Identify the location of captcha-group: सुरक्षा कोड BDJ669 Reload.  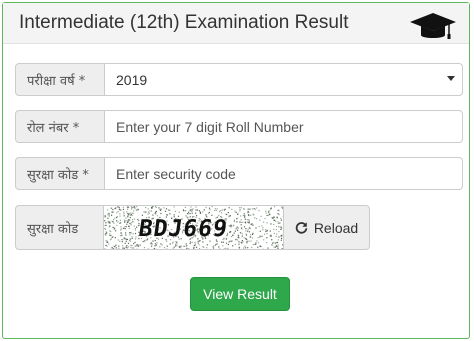
(192, 227).